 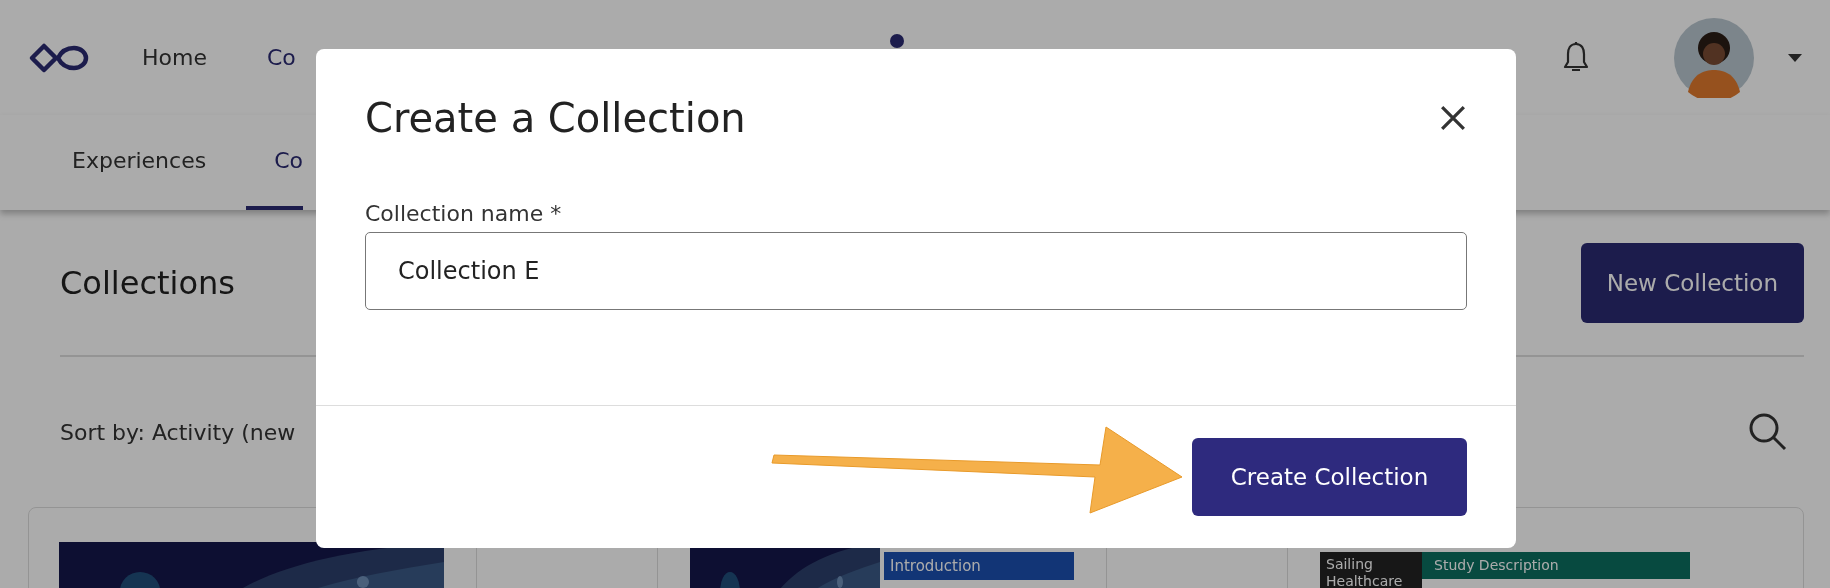 What do you see at coordinates (274, 162) in the screenshot?
I see `tab: Co` at bounding box center [274, 162].